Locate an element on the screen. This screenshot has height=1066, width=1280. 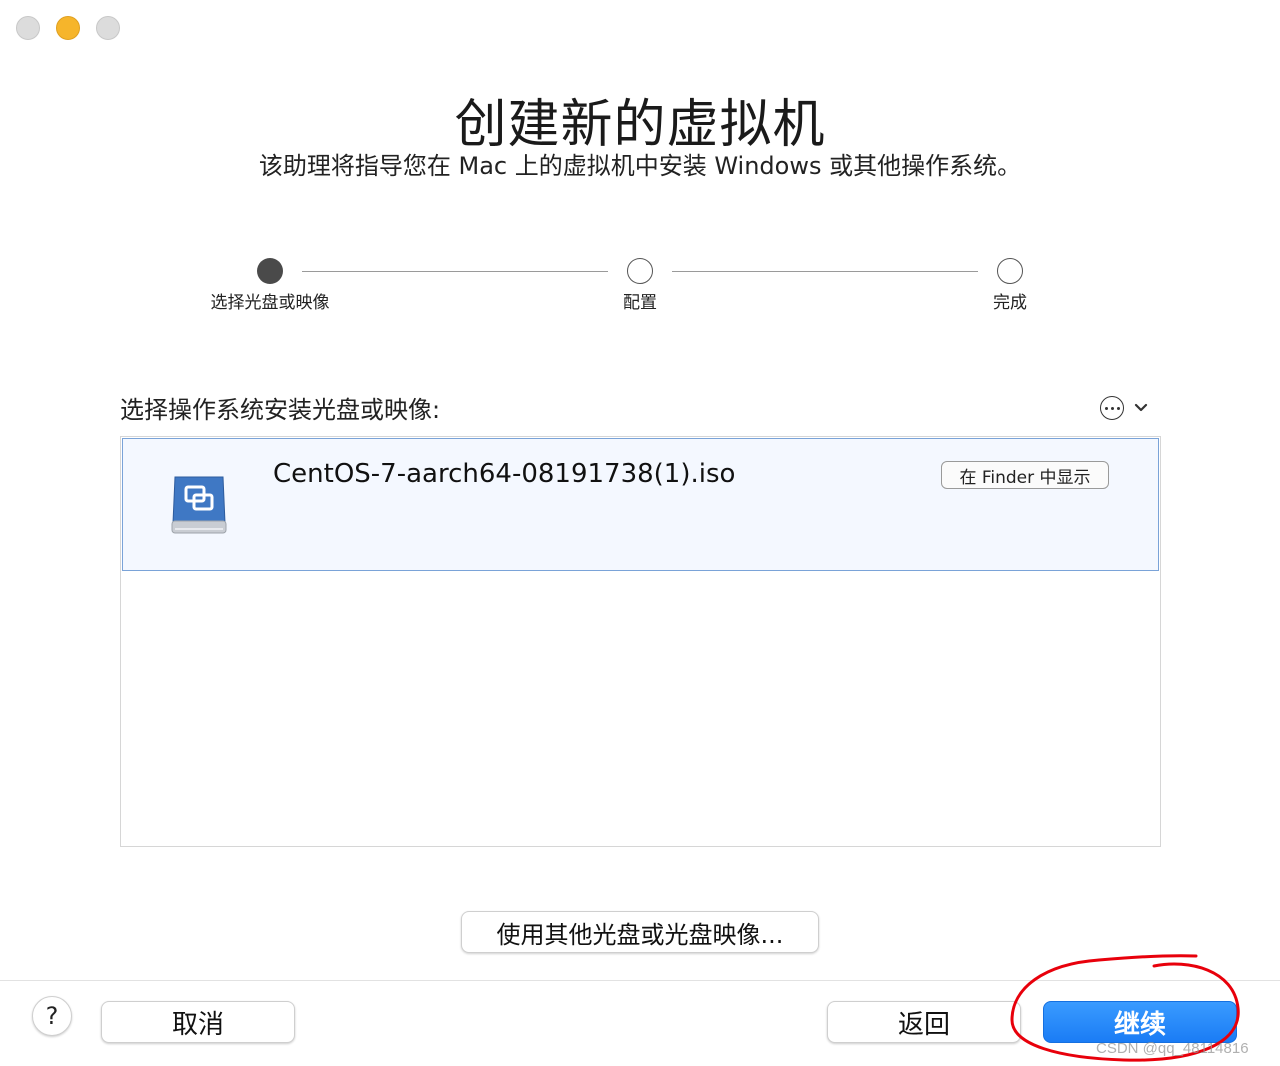
step-1-indicator is located at coordinates (270, 271).